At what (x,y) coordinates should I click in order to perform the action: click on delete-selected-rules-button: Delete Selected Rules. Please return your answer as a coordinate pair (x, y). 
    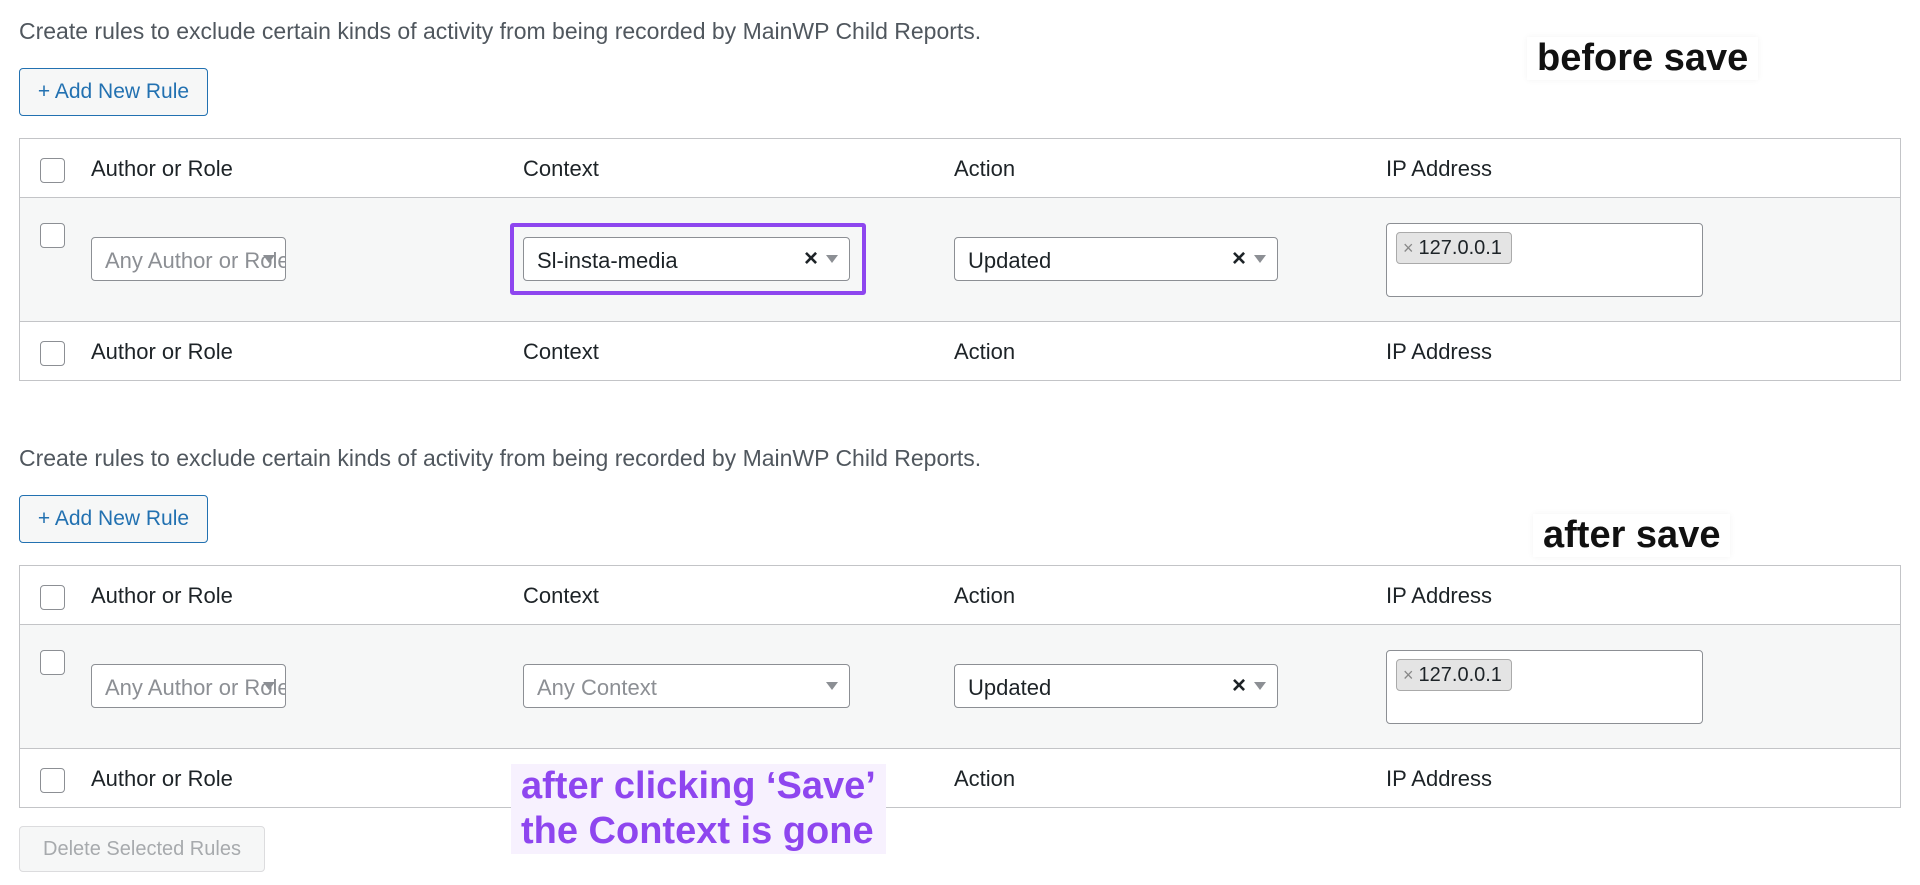
    Looking at the image, I should click on (142, 849).